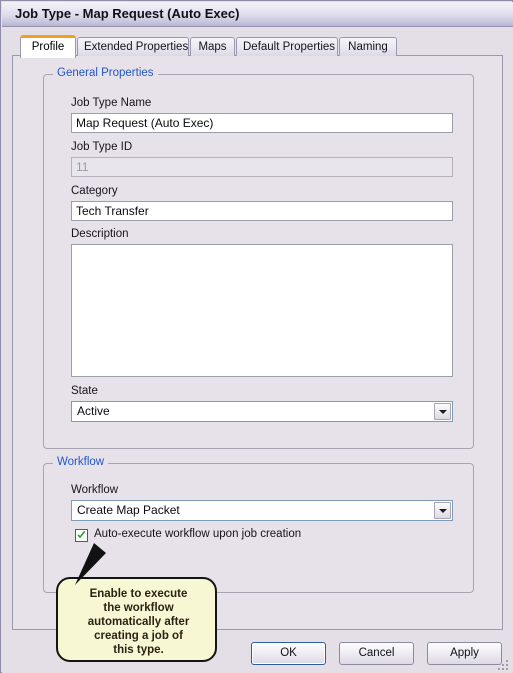 Image resolution: width=513 pixels, height=673 pixels. Describe the element at coordinates (262, 123) in the screenshot. I see `job-type-name-input` at that location.